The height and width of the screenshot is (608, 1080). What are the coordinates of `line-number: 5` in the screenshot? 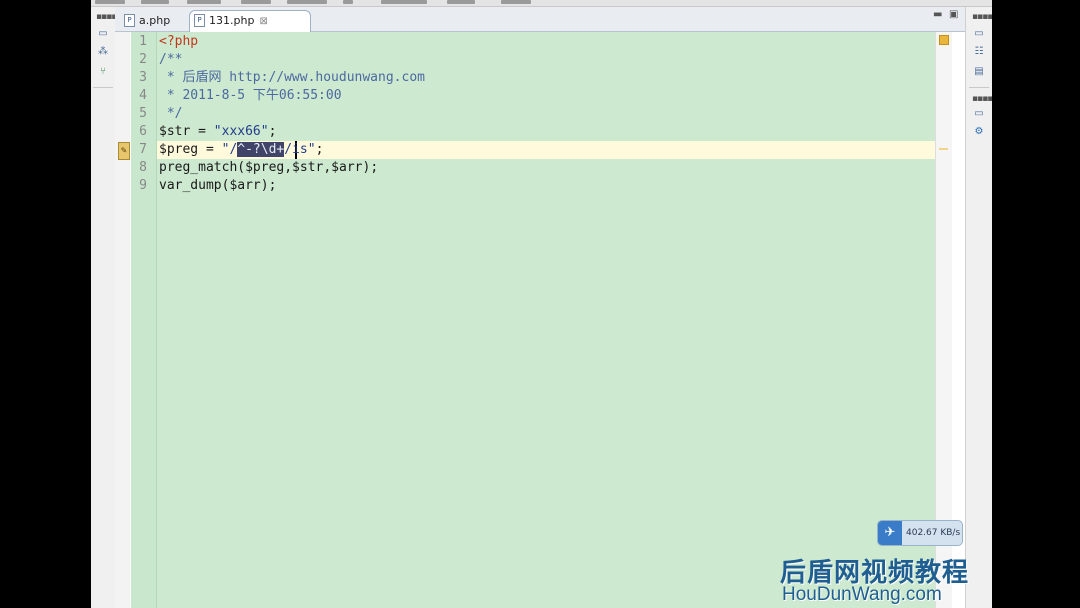 It's located at (143, 113).